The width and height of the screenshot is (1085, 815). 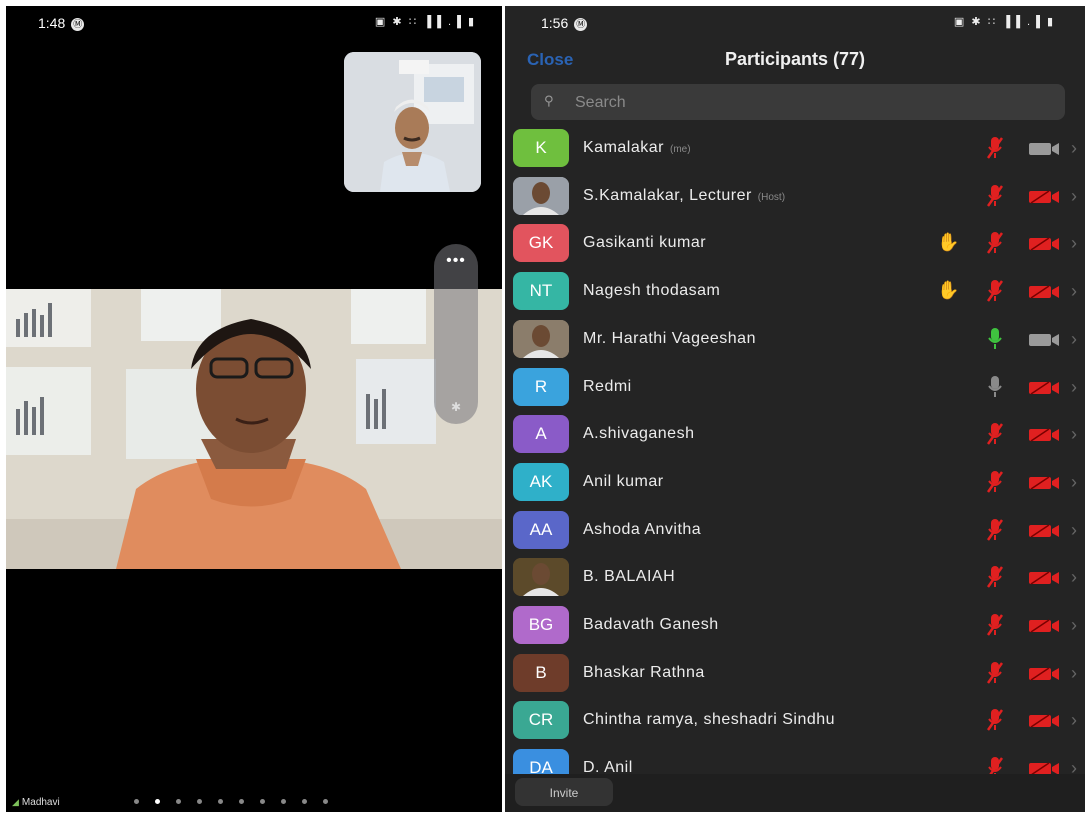 What do you see at coordinates (61, 23) in the screenshot?
I see `status-time: 1:48 Ⓜ` at bounding box center [61, 23].